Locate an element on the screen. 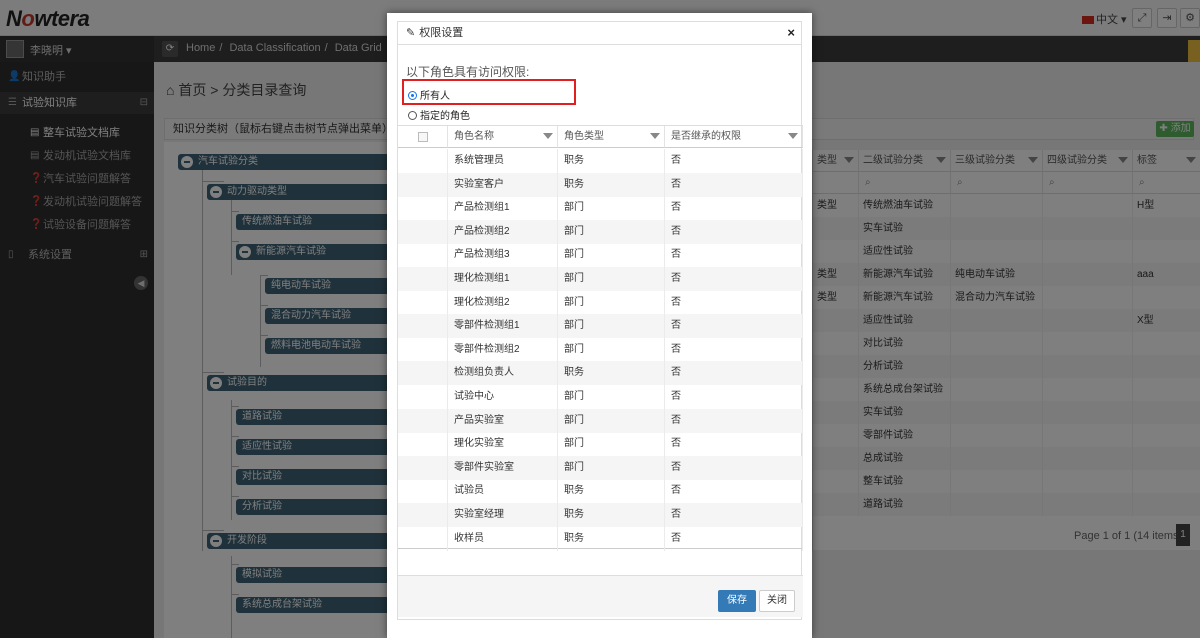 Image resolution: width=1200 pixels, height=638 pixels. radio-everyone: 所有人 is located at coordinates (429, 94).